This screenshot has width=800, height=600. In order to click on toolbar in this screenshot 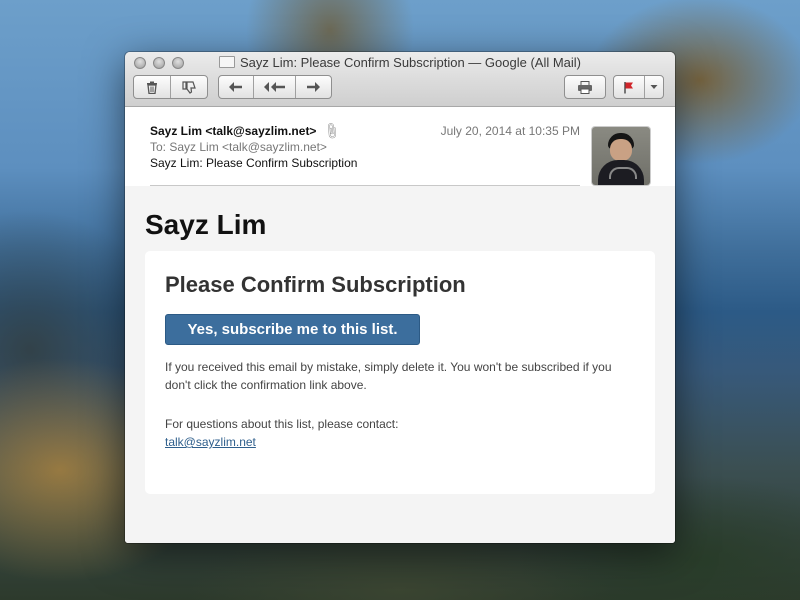, I will do `click(400, 87)`.